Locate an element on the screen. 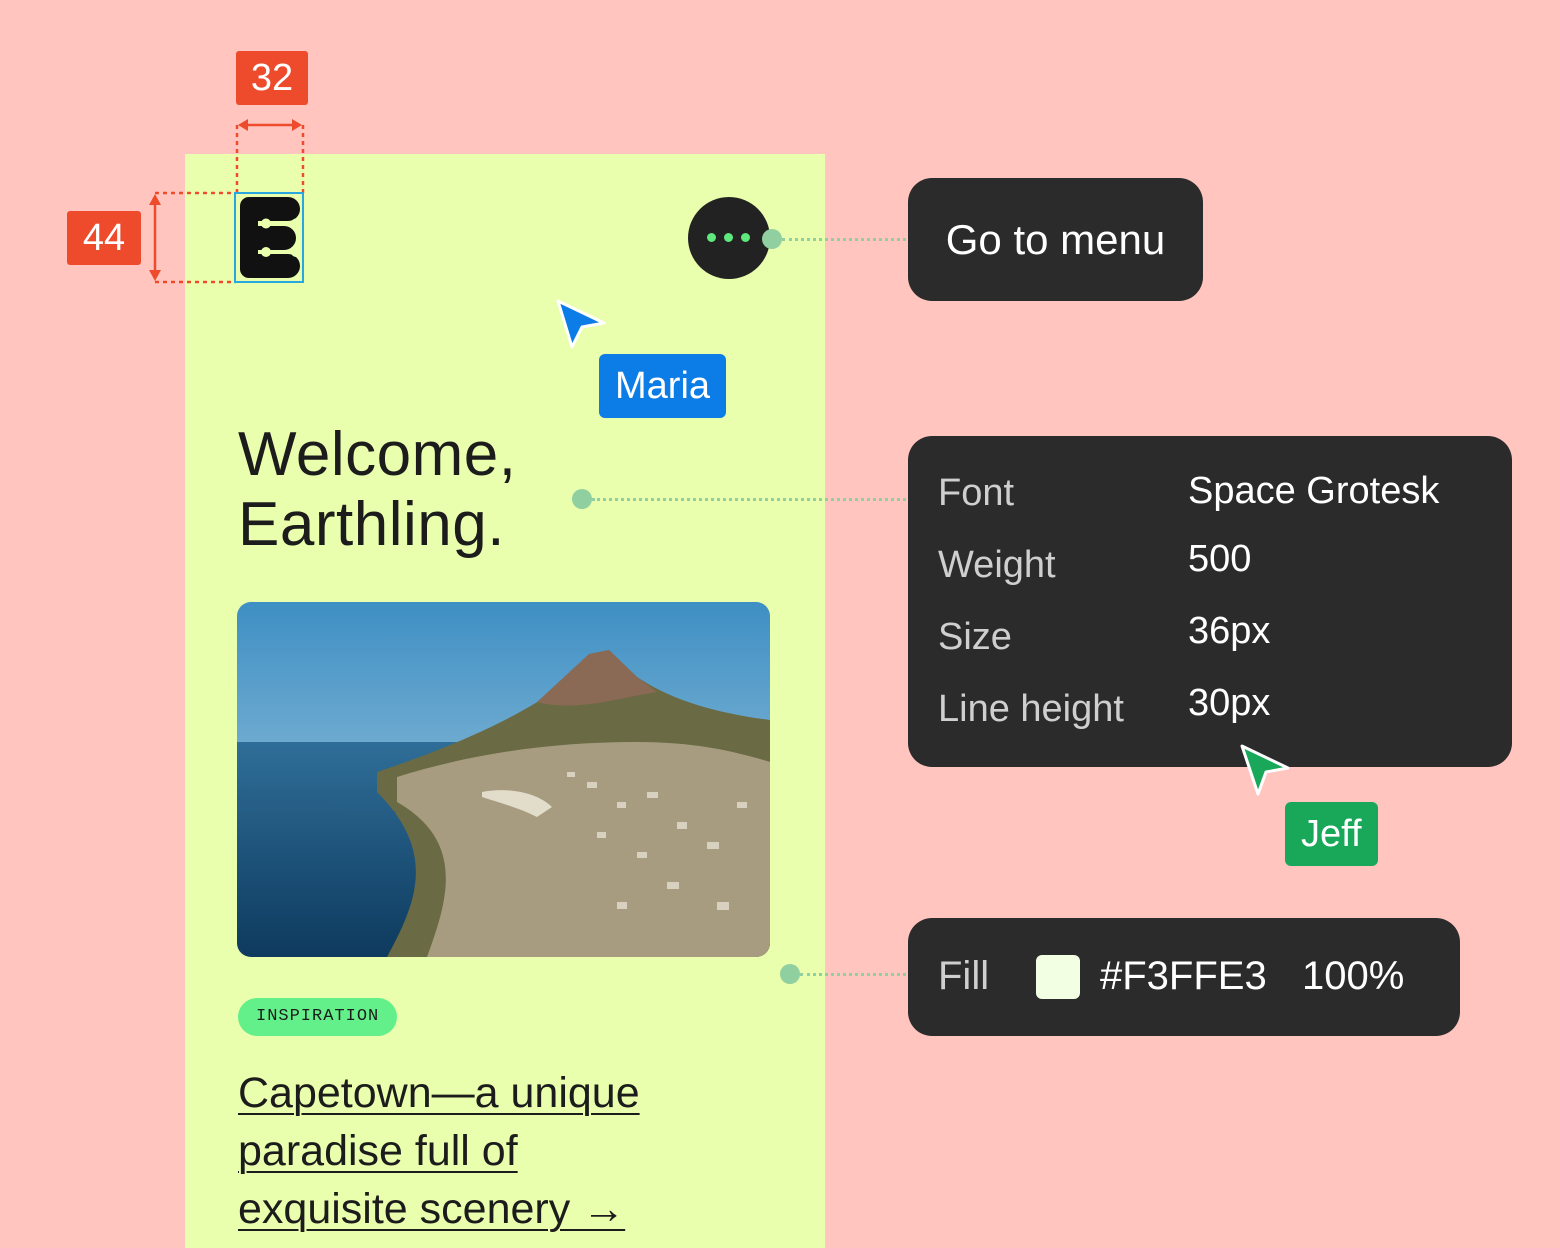 The width and height of the screenshot is (1560, 1248). brand-logo-icon is located at coordinates (269, 237).